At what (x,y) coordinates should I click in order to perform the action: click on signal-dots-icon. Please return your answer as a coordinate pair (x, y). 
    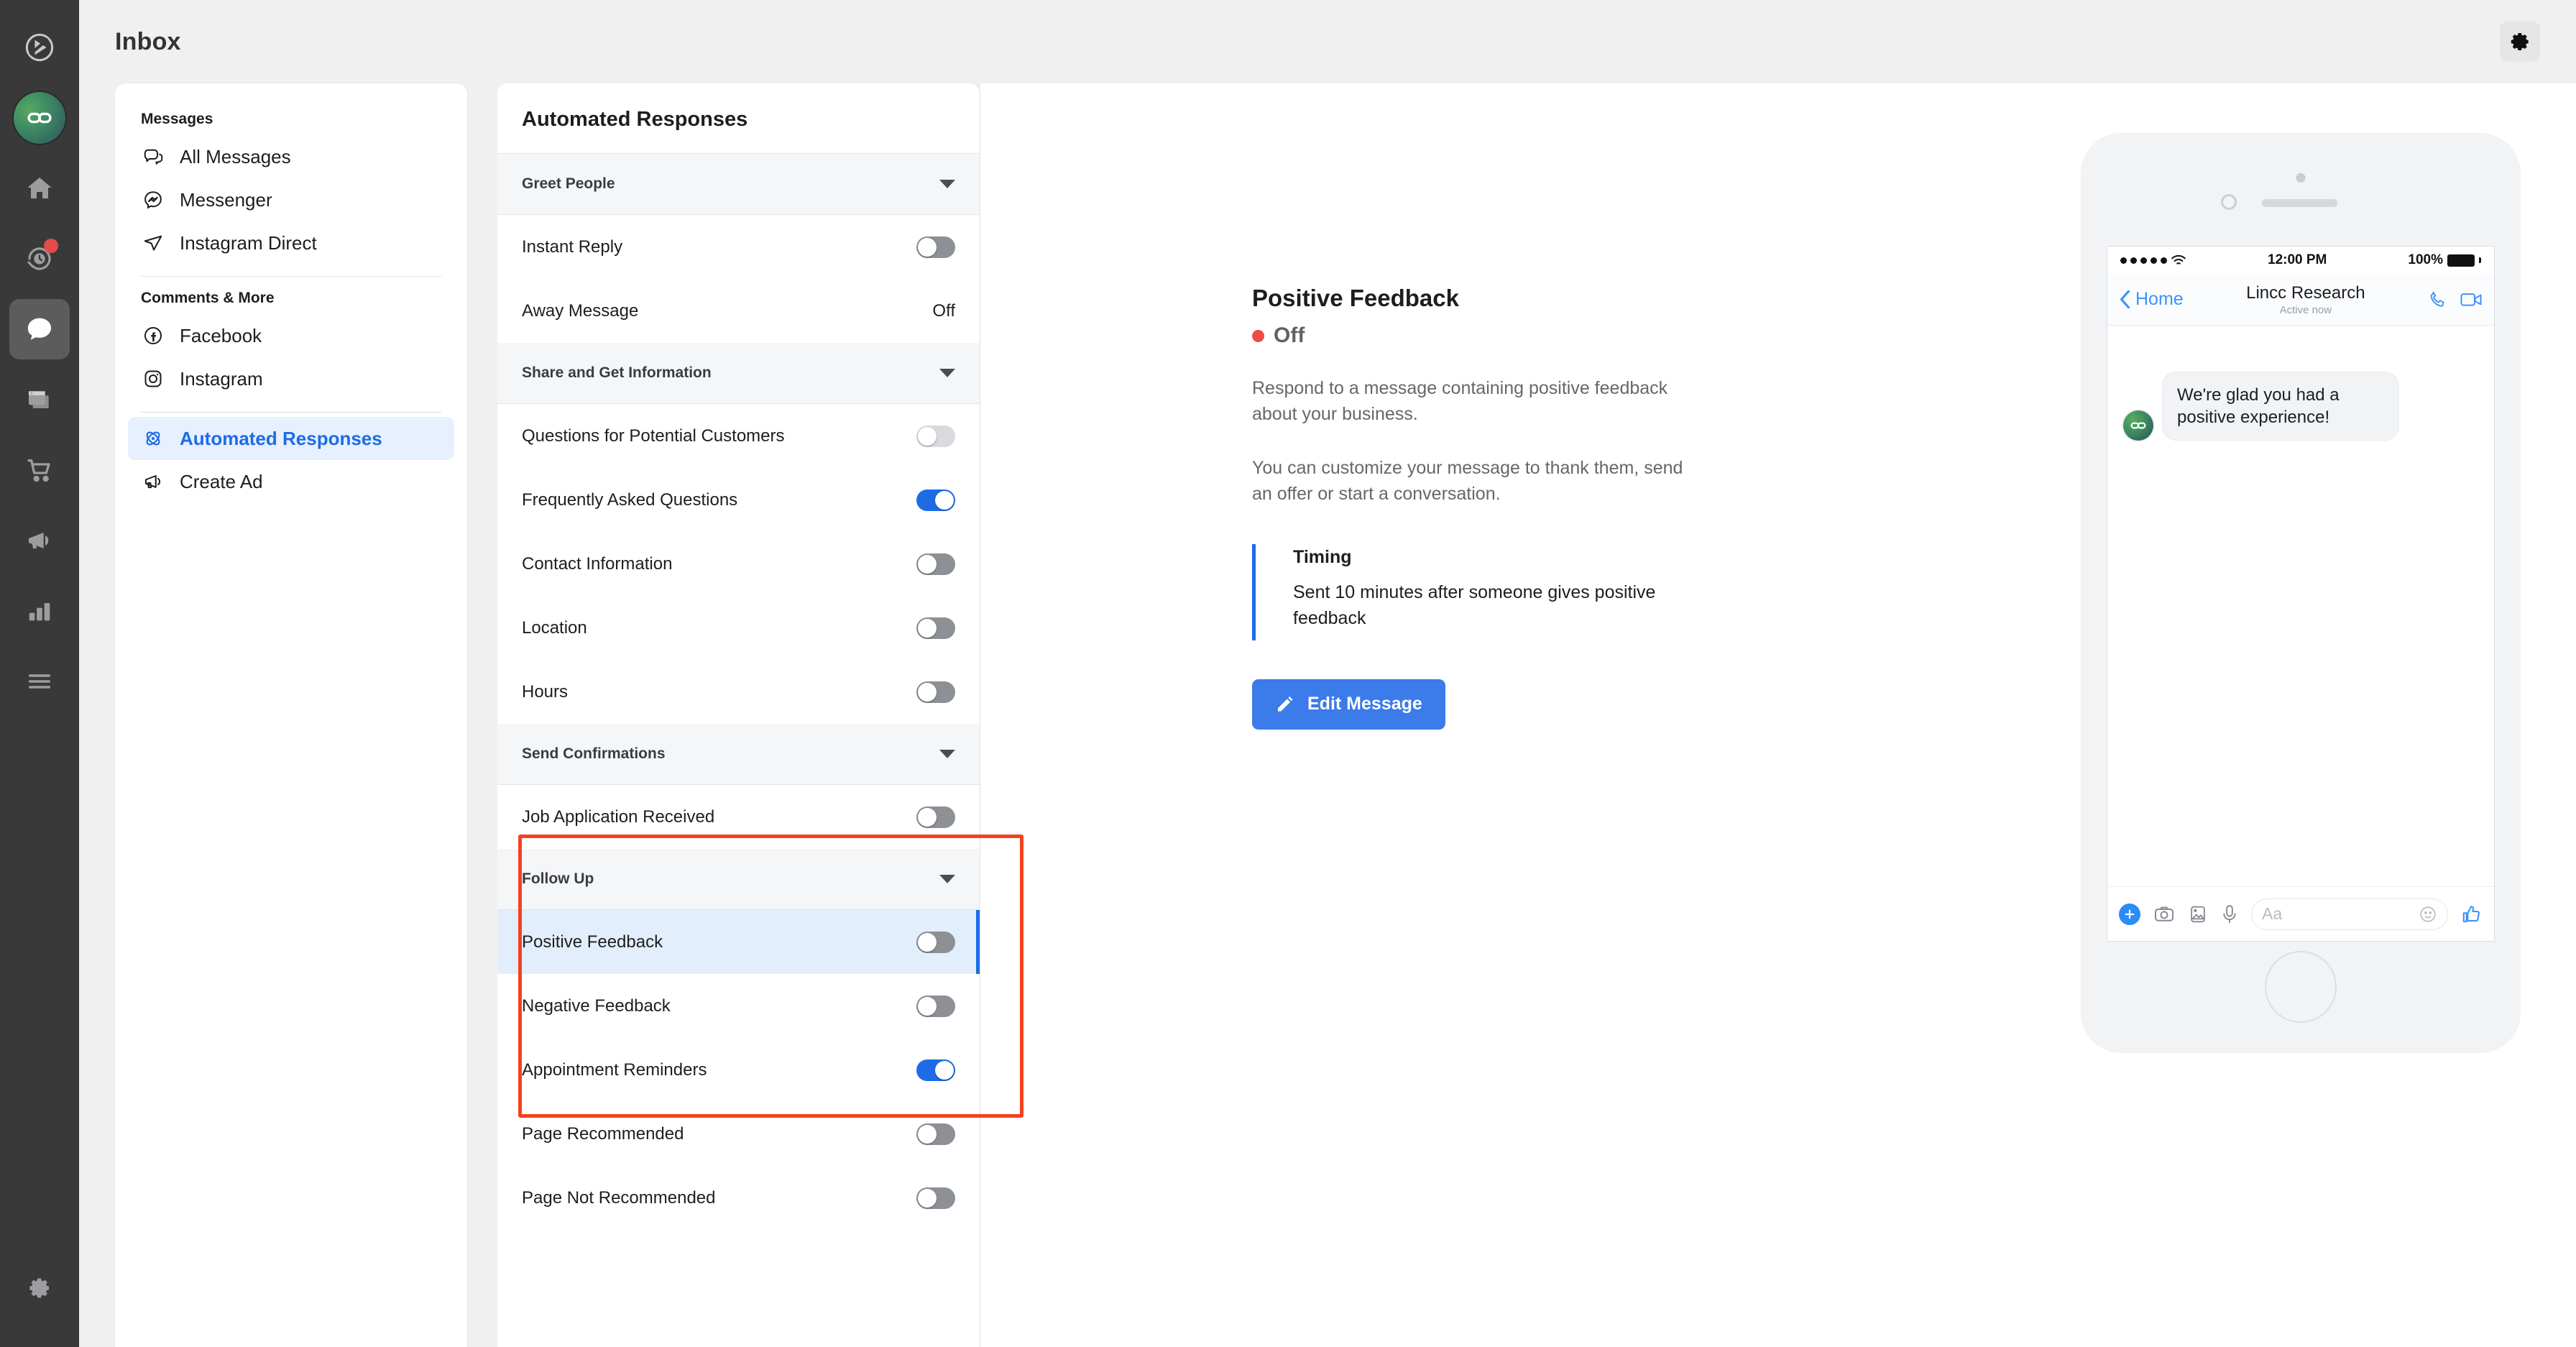
    Looking at the image, I should click on (2153, 260).